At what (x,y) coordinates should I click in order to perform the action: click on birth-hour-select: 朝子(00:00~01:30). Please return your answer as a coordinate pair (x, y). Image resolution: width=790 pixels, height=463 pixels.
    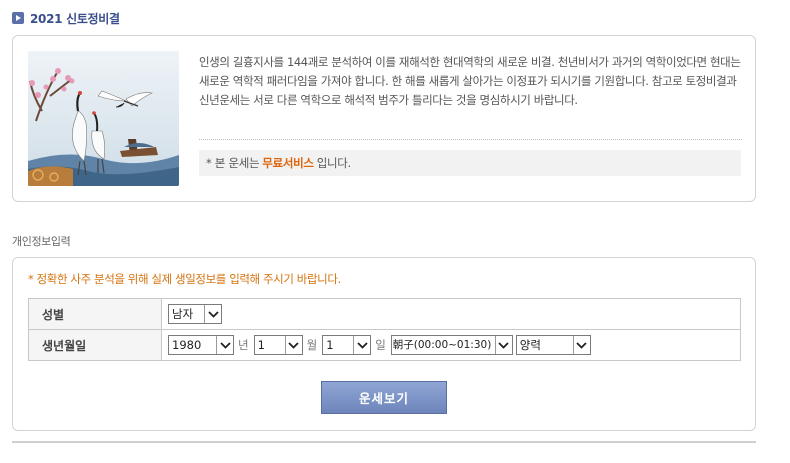
    Looking at the image, I should click on (451, 345).